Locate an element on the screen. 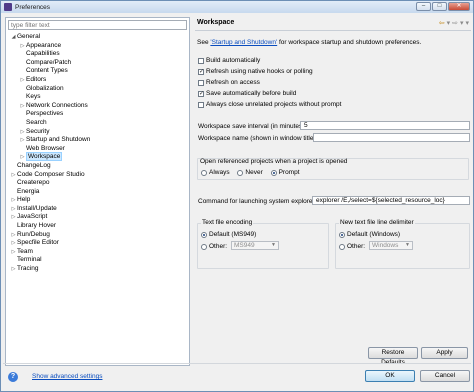  tree-item-perspectives: Perspectives is located at coordinates (97, 114).